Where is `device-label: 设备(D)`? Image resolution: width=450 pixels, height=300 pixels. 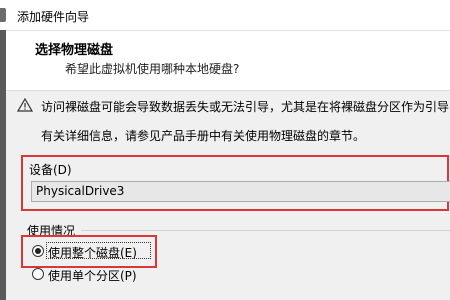 device-label: 设备(D) is located at coordinates (50, 170).